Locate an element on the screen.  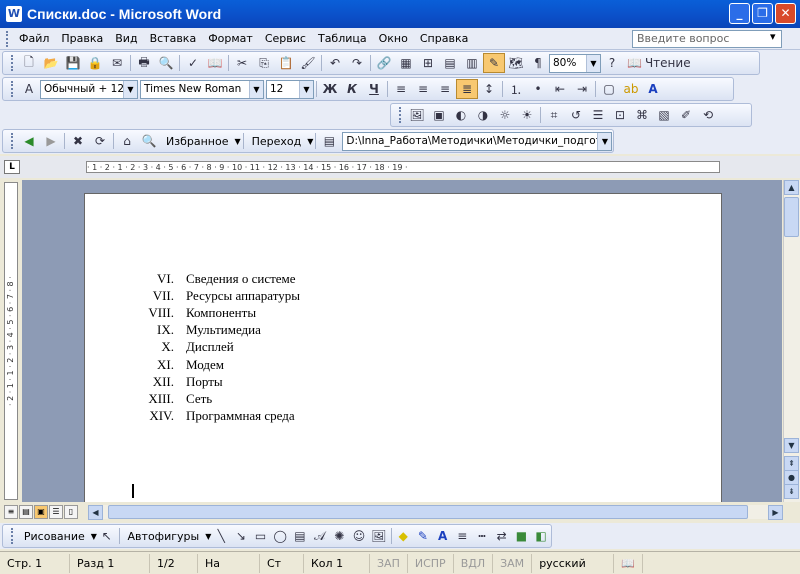
menu-format: Формат is located at coordinates (230, 38).